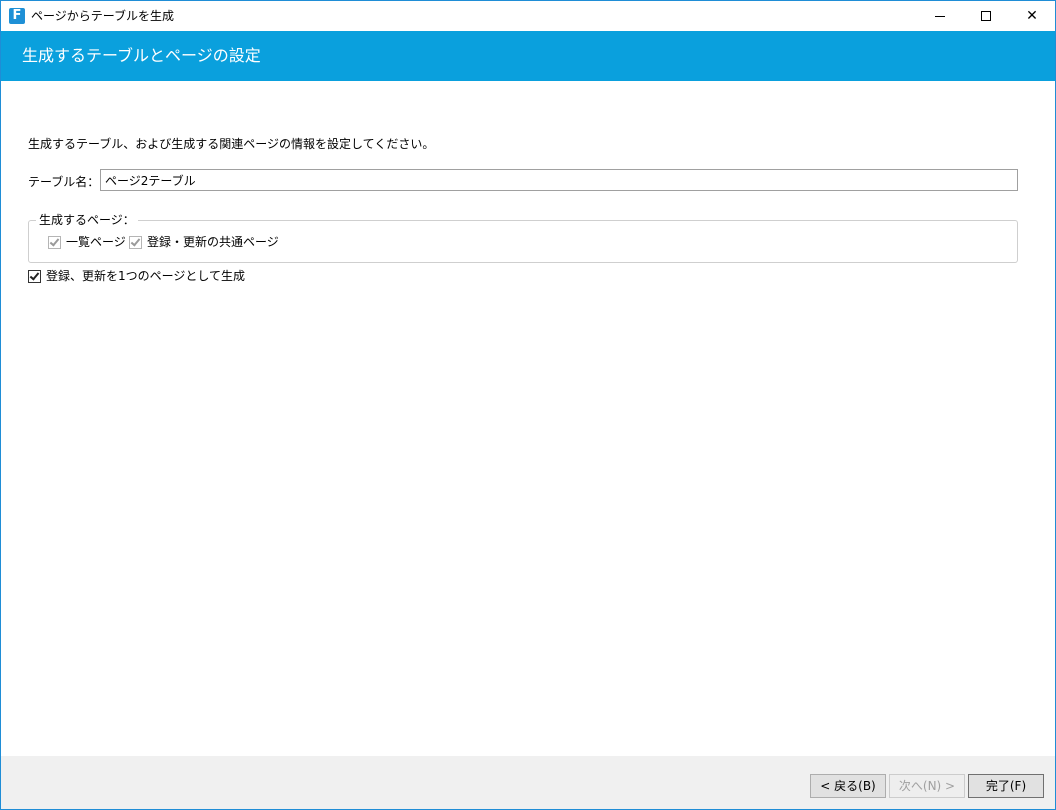 The width and height of the screenshot is (1056, 810). Describe the element at coordinates (141, 55) in the screenshot. I see `page-title: 生成するテーブルとページの設定` at that location.